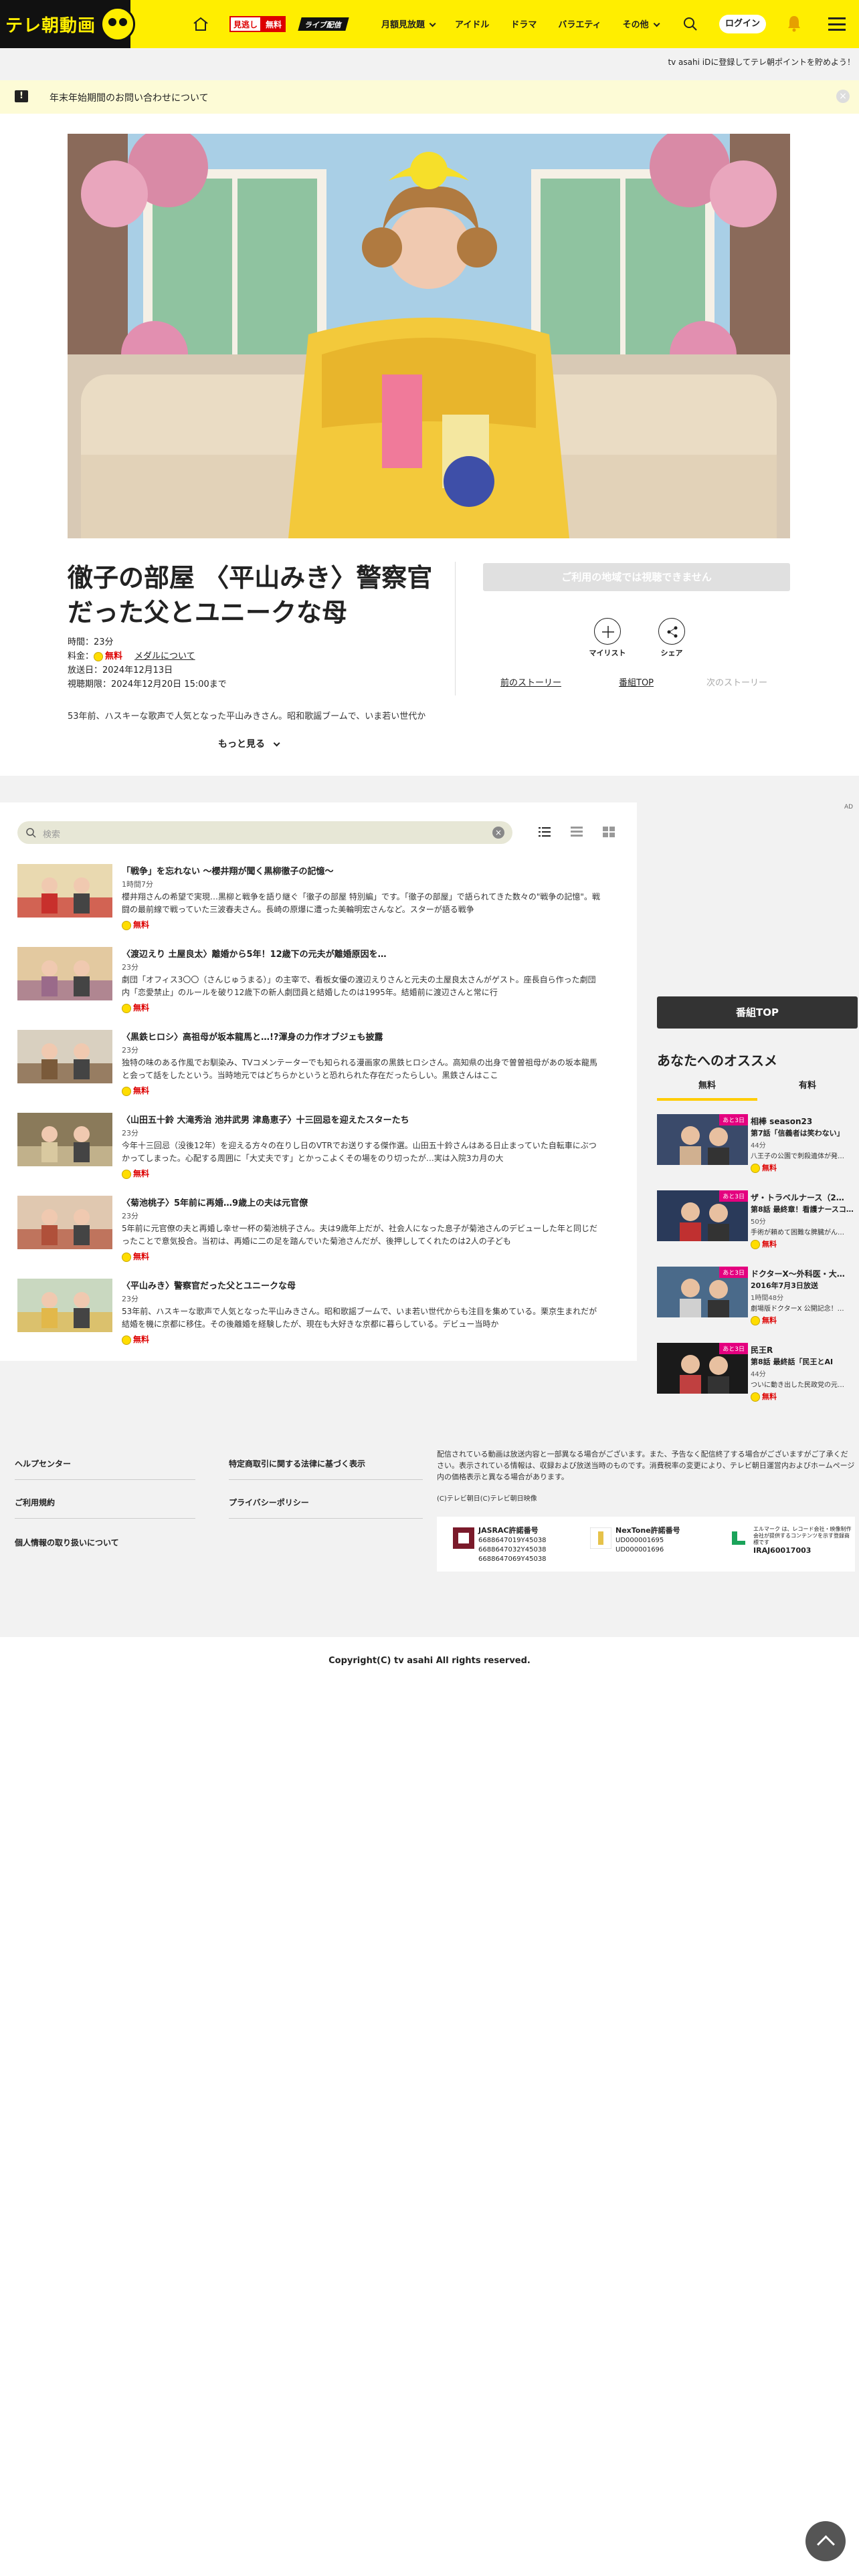  What do you see at coordinates (757, 1012) in the screenshot?
I see `sidebar-program-top-button: 番組TOP` at bounding box center [757, 1012].